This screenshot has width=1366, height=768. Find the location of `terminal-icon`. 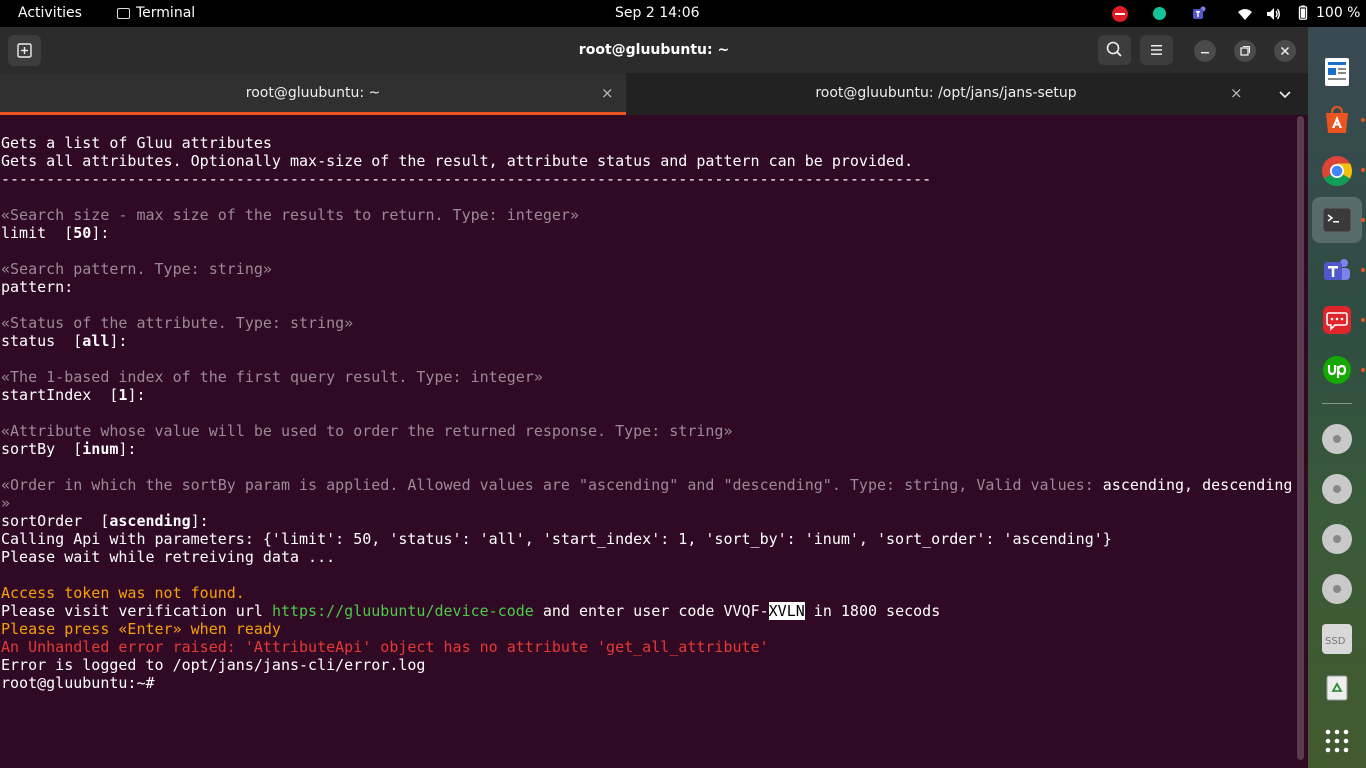

terminal-icon is located at coordinates (1337, 220).